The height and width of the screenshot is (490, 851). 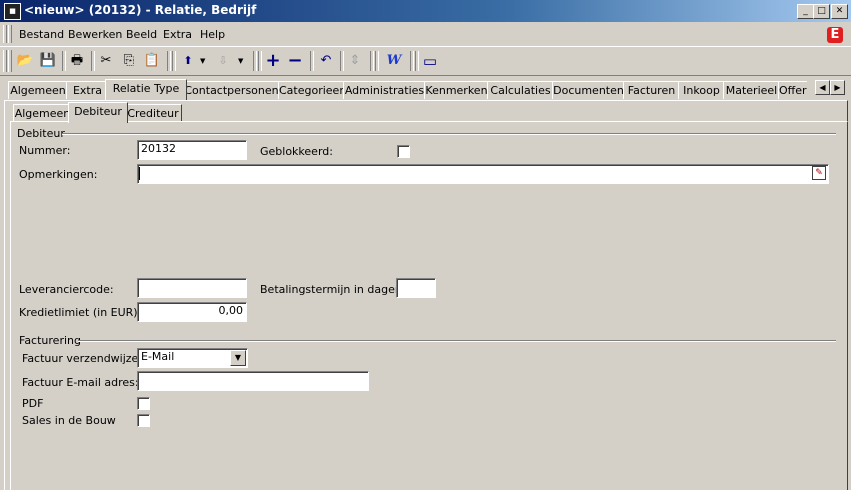 What do you see at coordinates (192, 150) in the screenshot?
I see `nummer-field: 20132` at bounding box center [192, 150].